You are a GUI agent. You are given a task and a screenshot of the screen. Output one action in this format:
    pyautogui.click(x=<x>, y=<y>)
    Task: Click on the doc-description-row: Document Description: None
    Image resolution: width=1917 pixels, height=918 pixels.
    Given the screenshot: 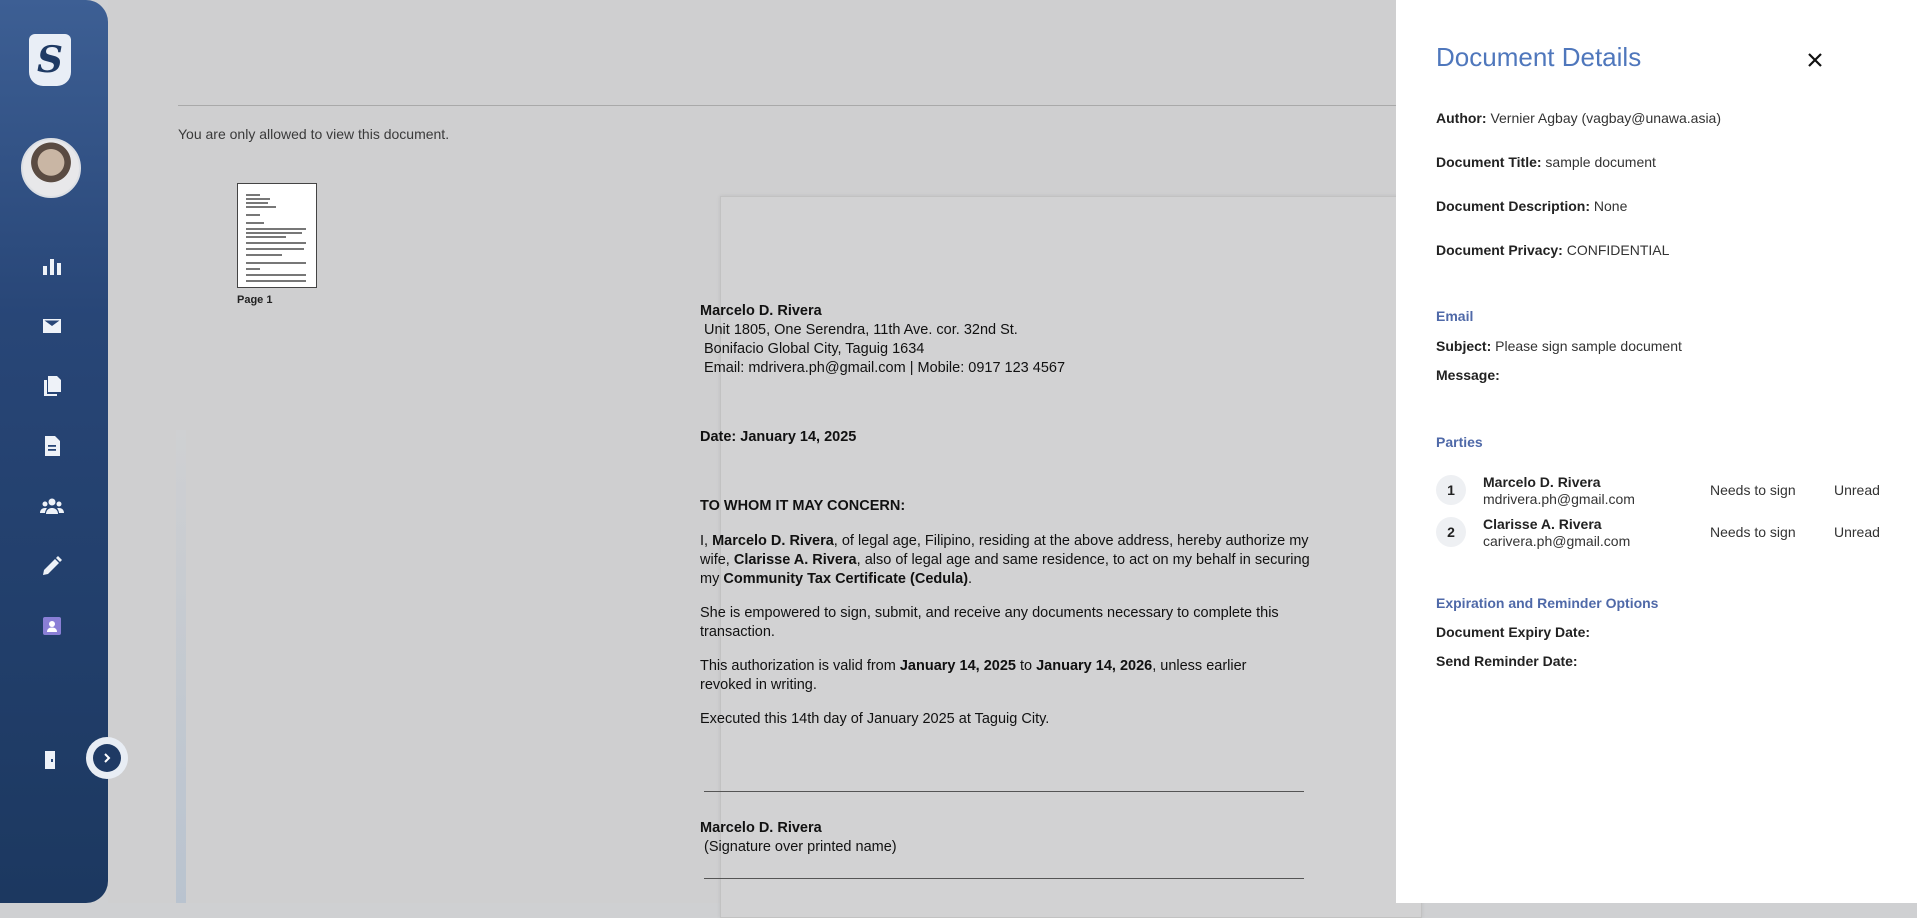 What is the action you would take?
    pyautogui.click(x=1532, y=206)
    